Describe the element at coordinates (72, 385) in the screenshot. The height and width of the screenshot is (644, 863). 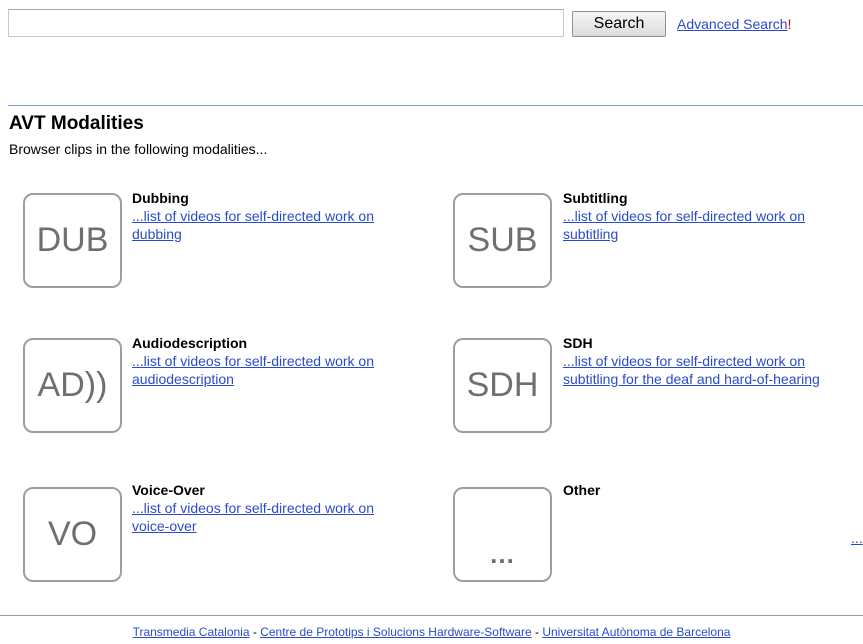
I see `ad-tile-icon: AD))` at that location.